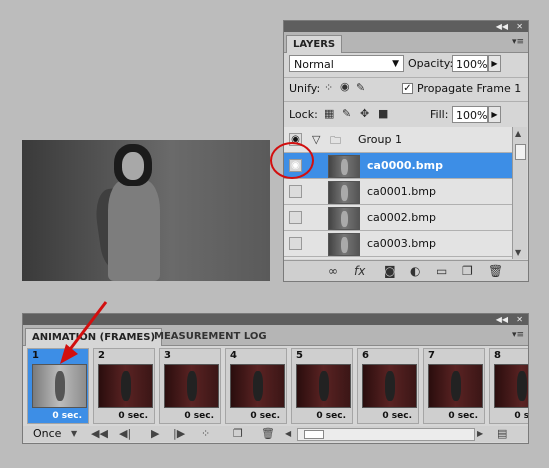  What do you see at coordinates (346, 113) in the screenshot?
I see `lock-brush-icon: ✎` at bounding box center [346, 113].